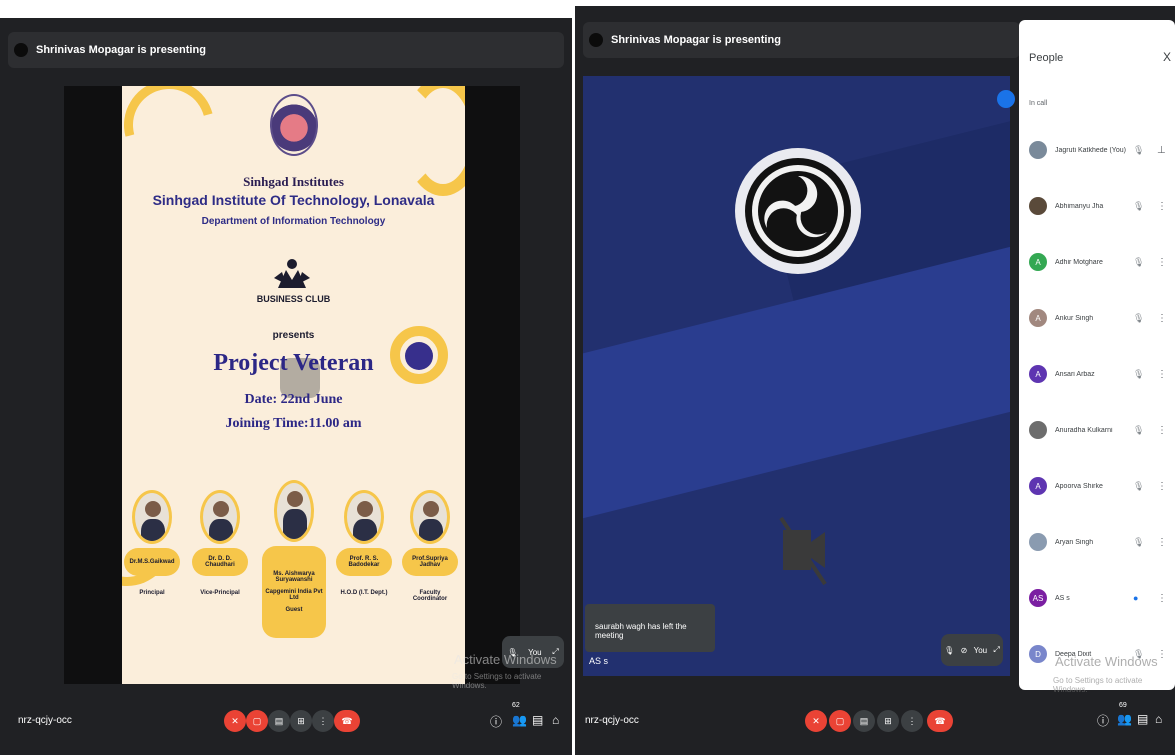 This screenshot has height=755, width=1175. I want to click on participant-name: Jagruti Katkhede (You), so click(1090, 150).